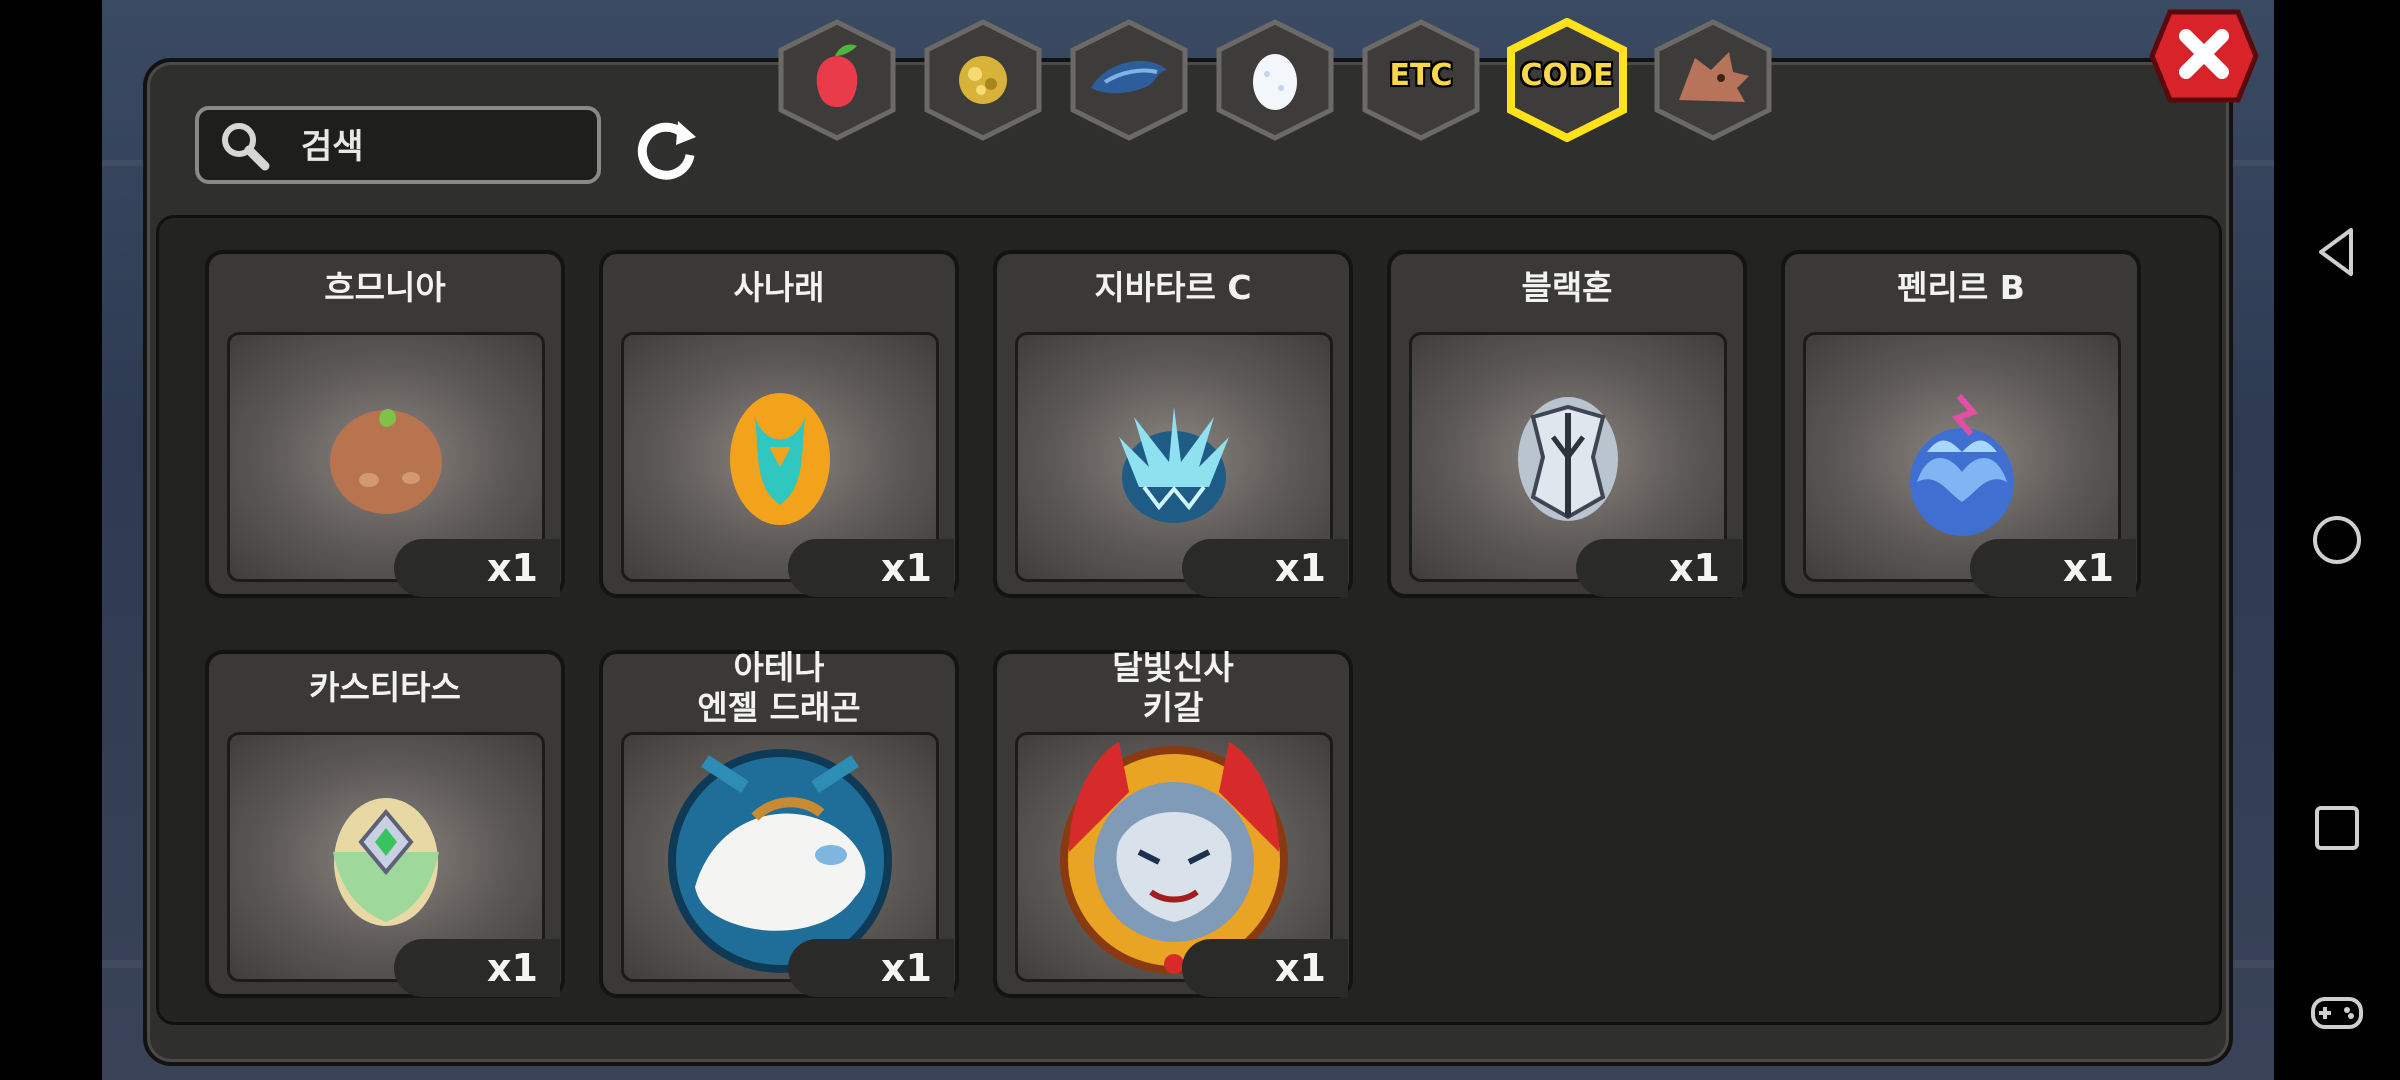  I want to click on close-icon, so click(2204, 56).